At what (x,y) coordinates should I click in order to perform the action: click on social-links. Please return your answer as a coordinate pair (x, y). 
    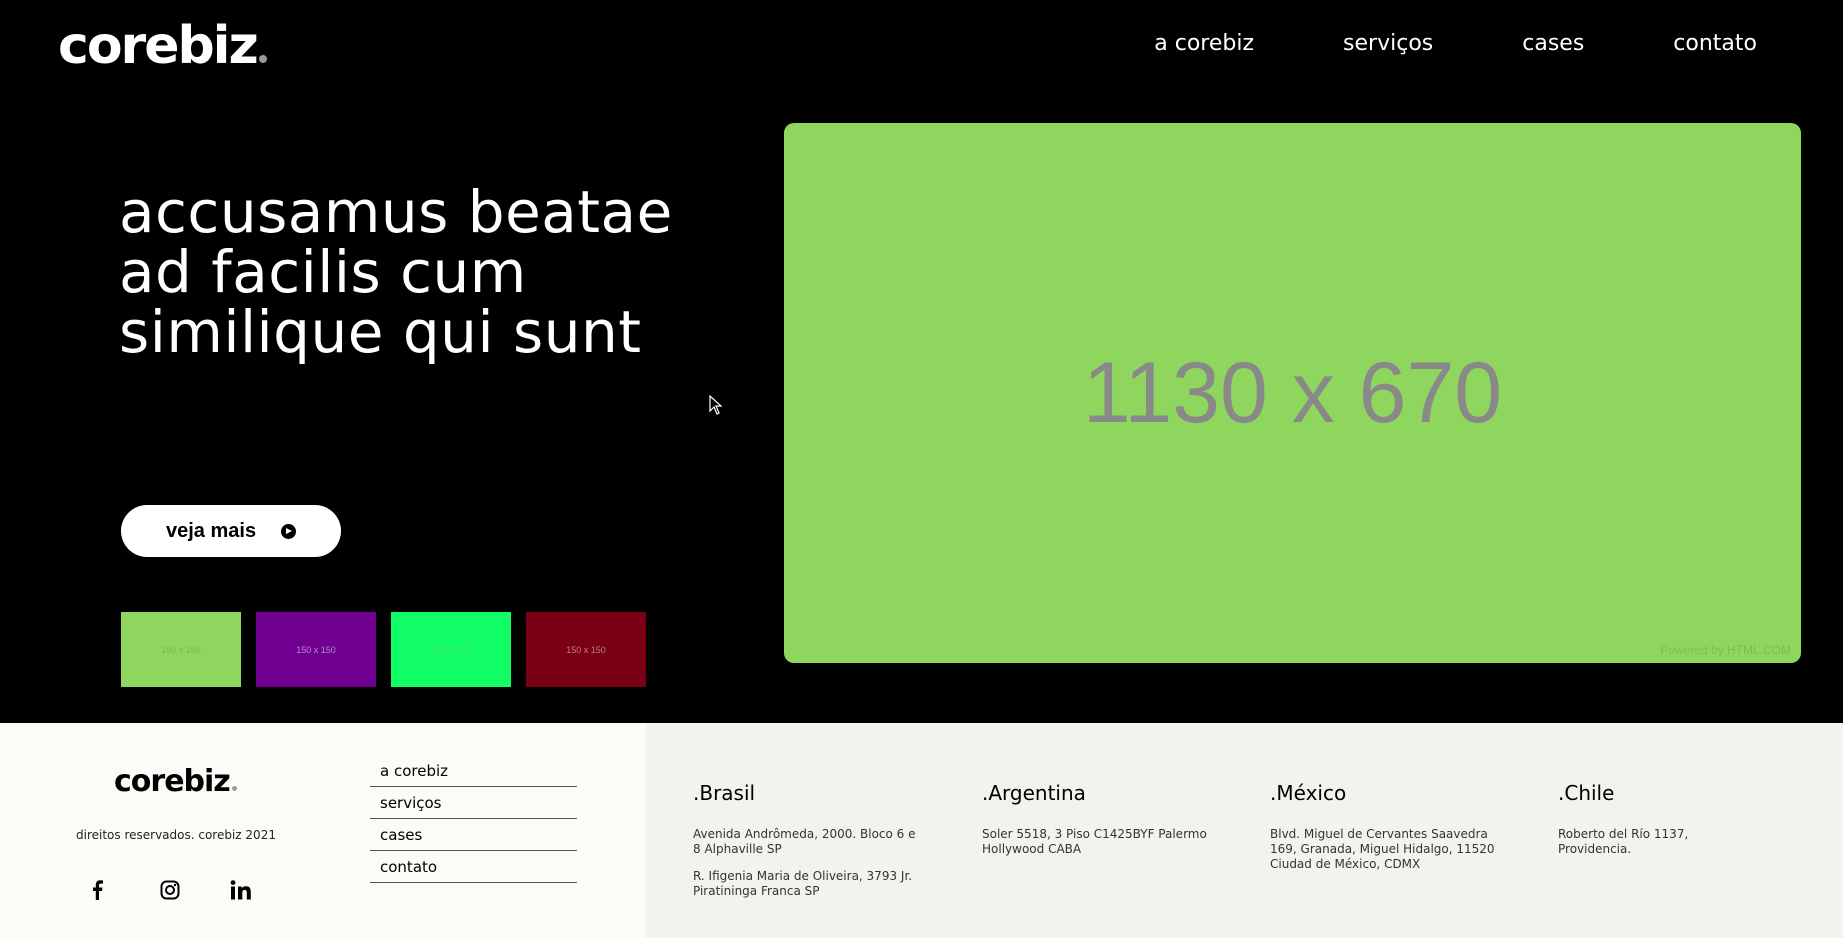
    Looking at the image, I should click on (195, 890).